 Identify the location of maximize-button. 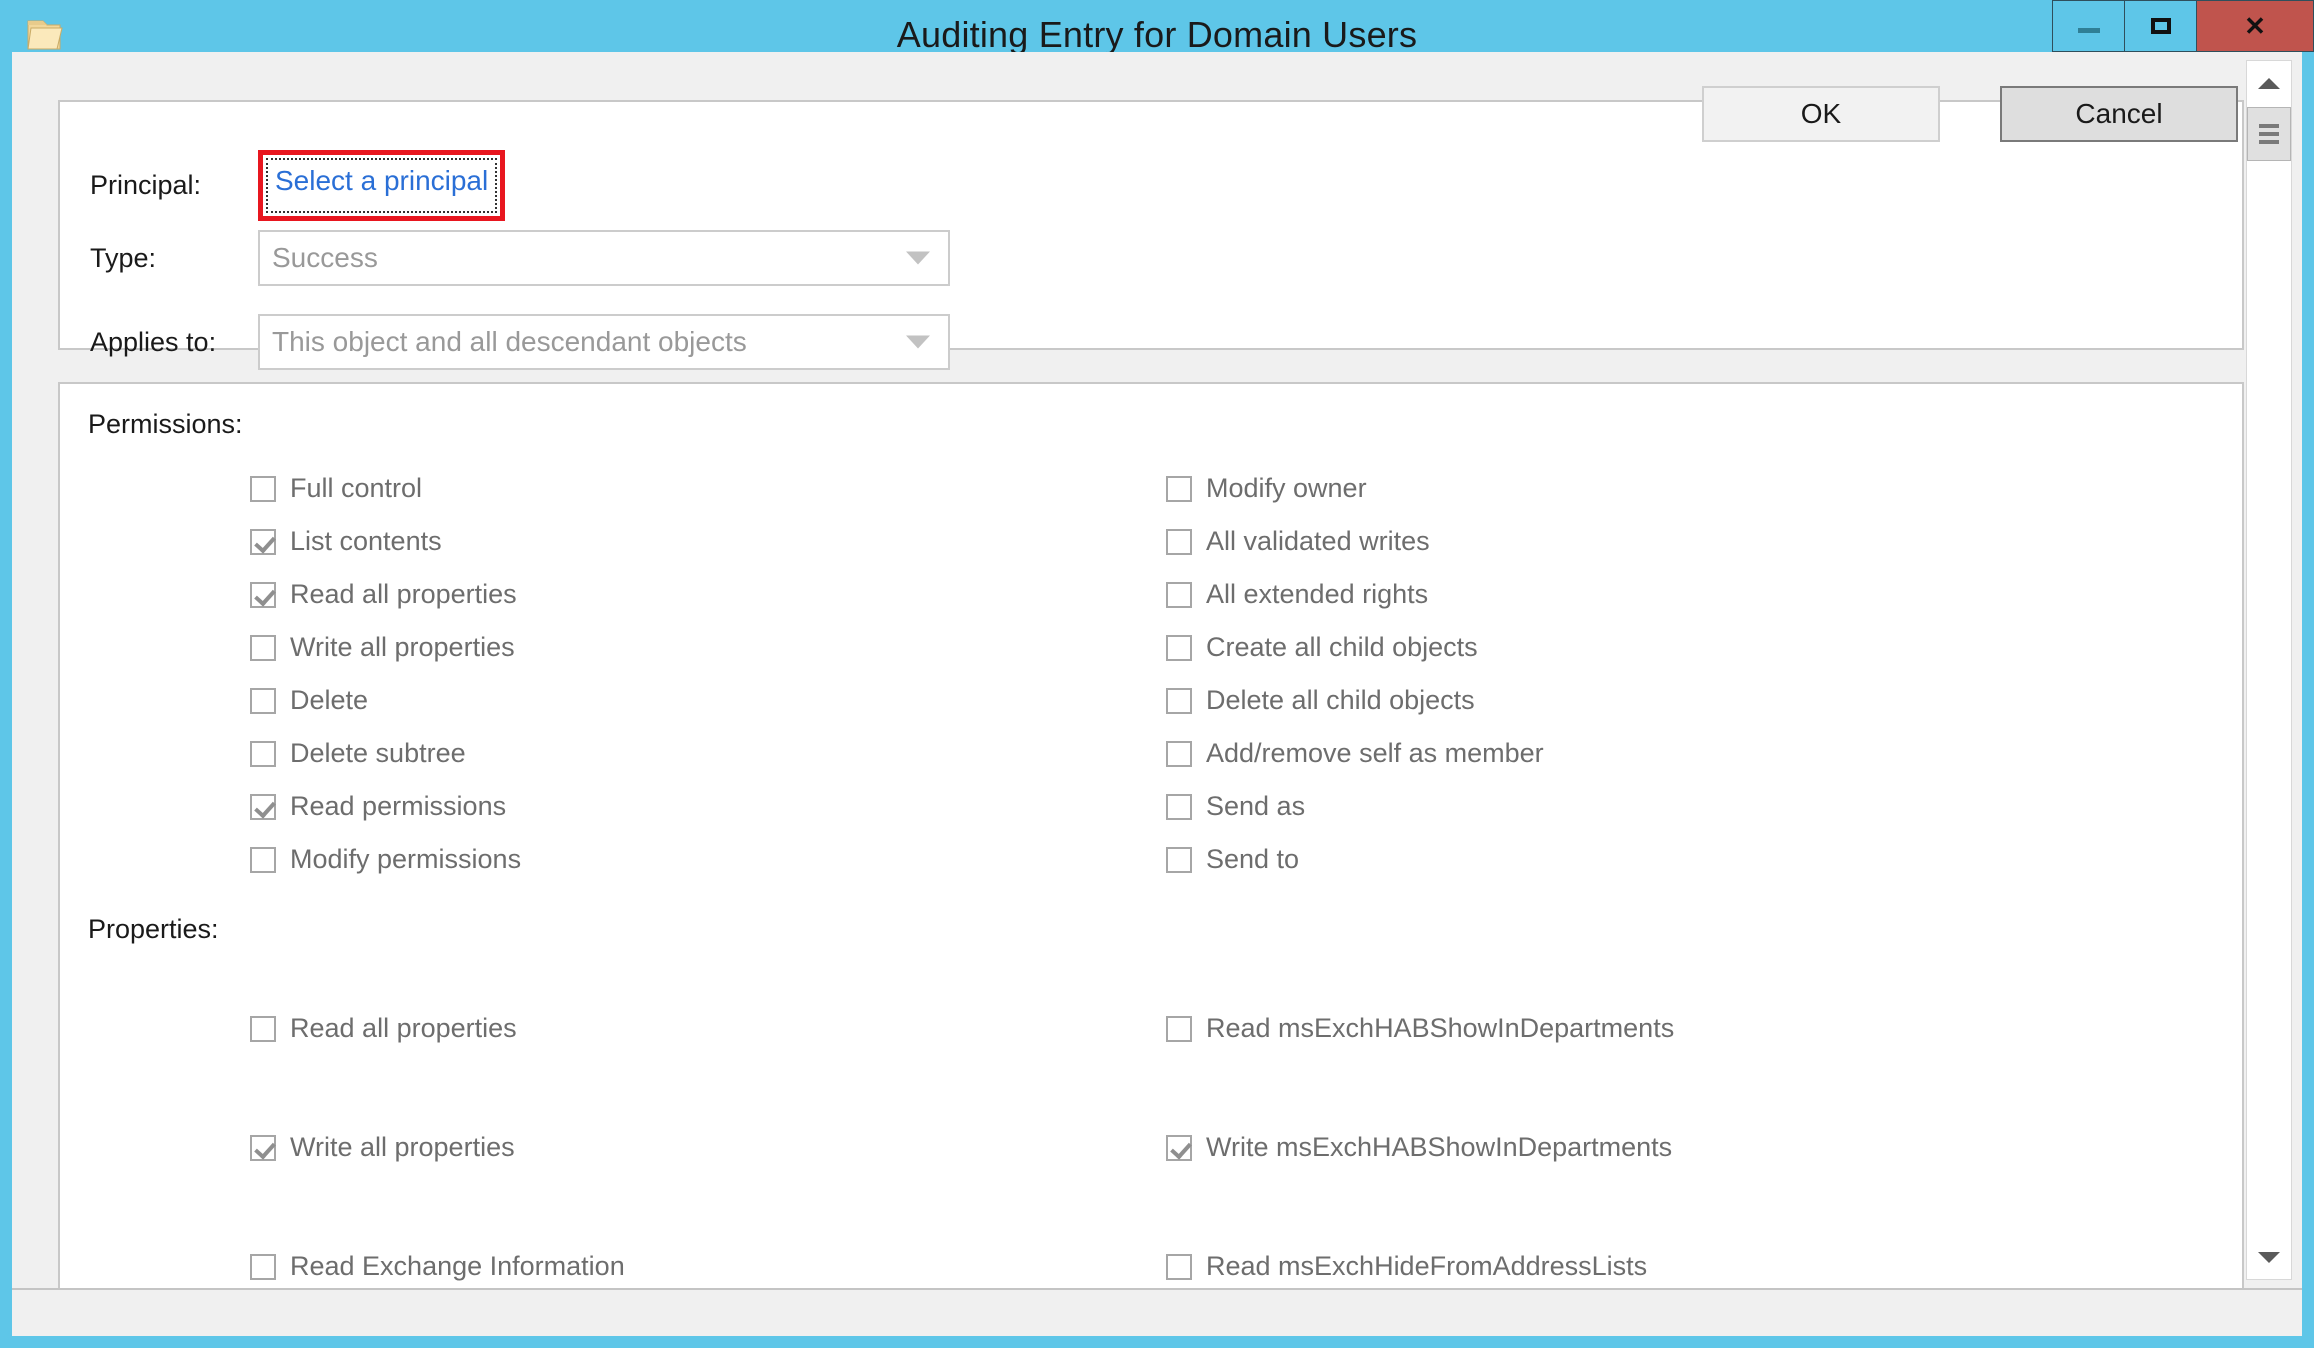
(2160, 26).